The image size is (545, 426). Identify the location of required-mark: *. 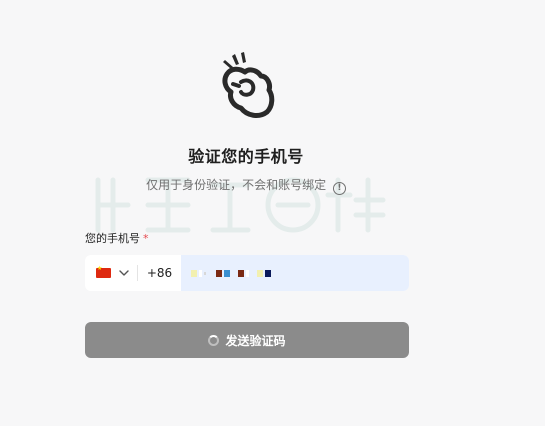
(146, 238).